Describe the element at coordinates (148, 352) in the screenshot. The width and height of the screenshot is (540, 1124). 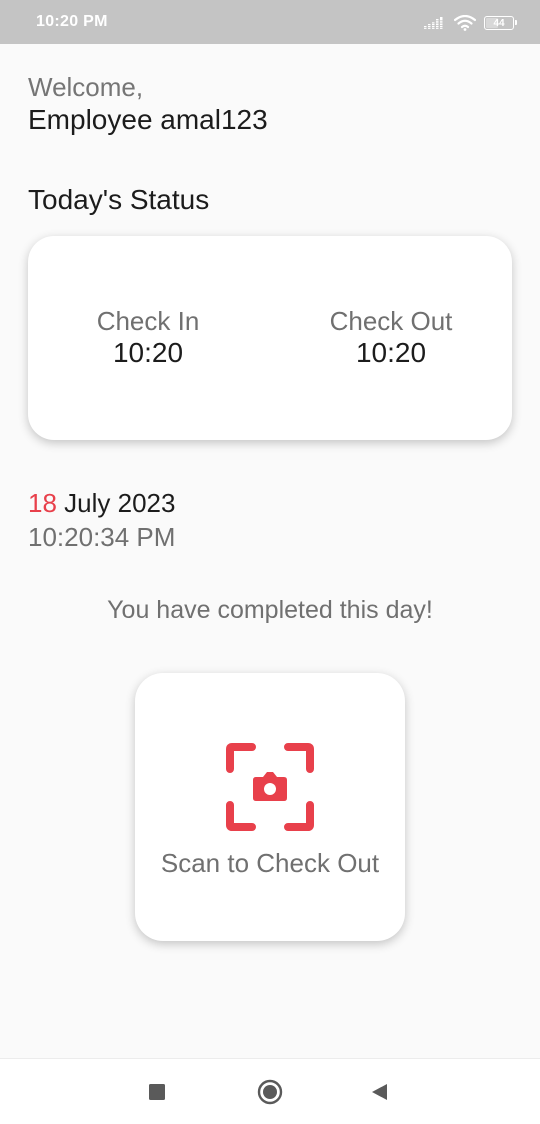
I see `check-in-time: 10:20` at that location.